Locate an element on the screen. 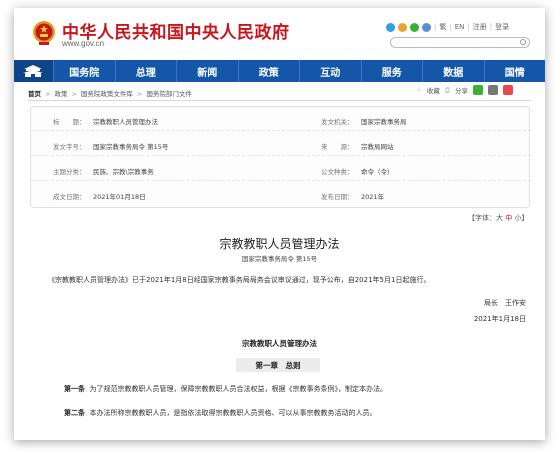 The height and width of the screenshot is (452, 559). body-title: 宗教教职人员管理办法 is located at coordinates (279, 343).